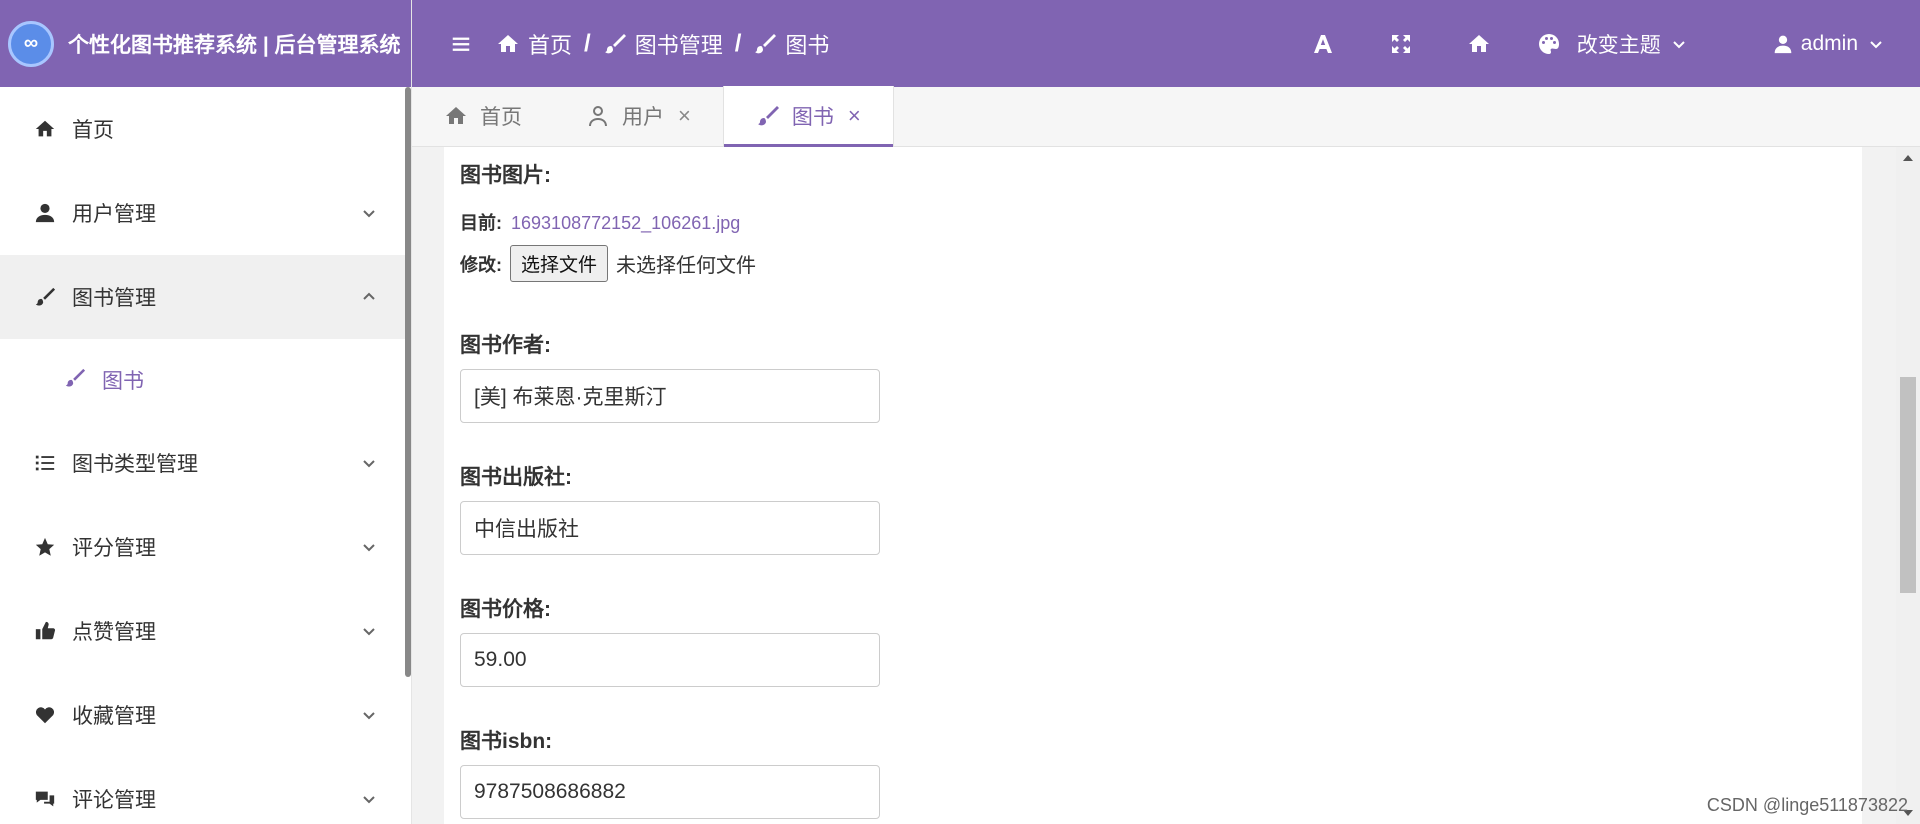  I want to click on heart-icon, so click(45, 715).